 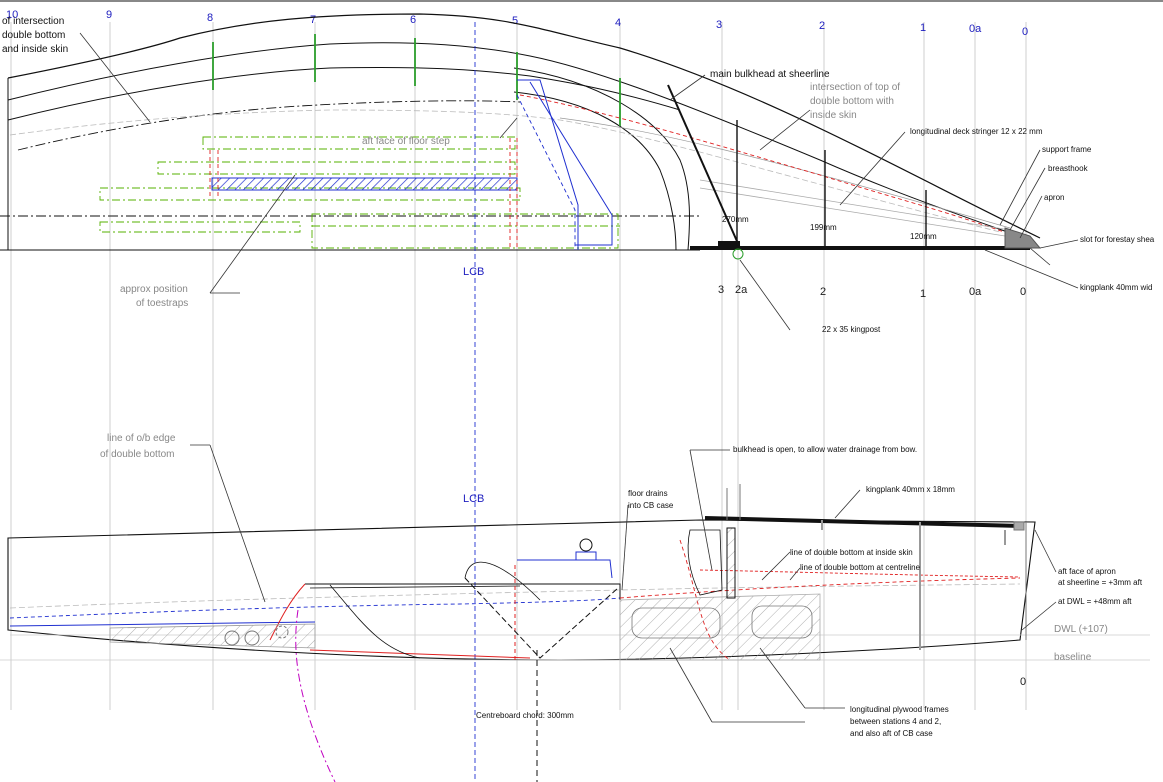 What do you see at coordinates (899, 709) in the screenshot?
I see `ply-frames-label-line1: longitudinal plywood frames` at bounding box center [899, 709].